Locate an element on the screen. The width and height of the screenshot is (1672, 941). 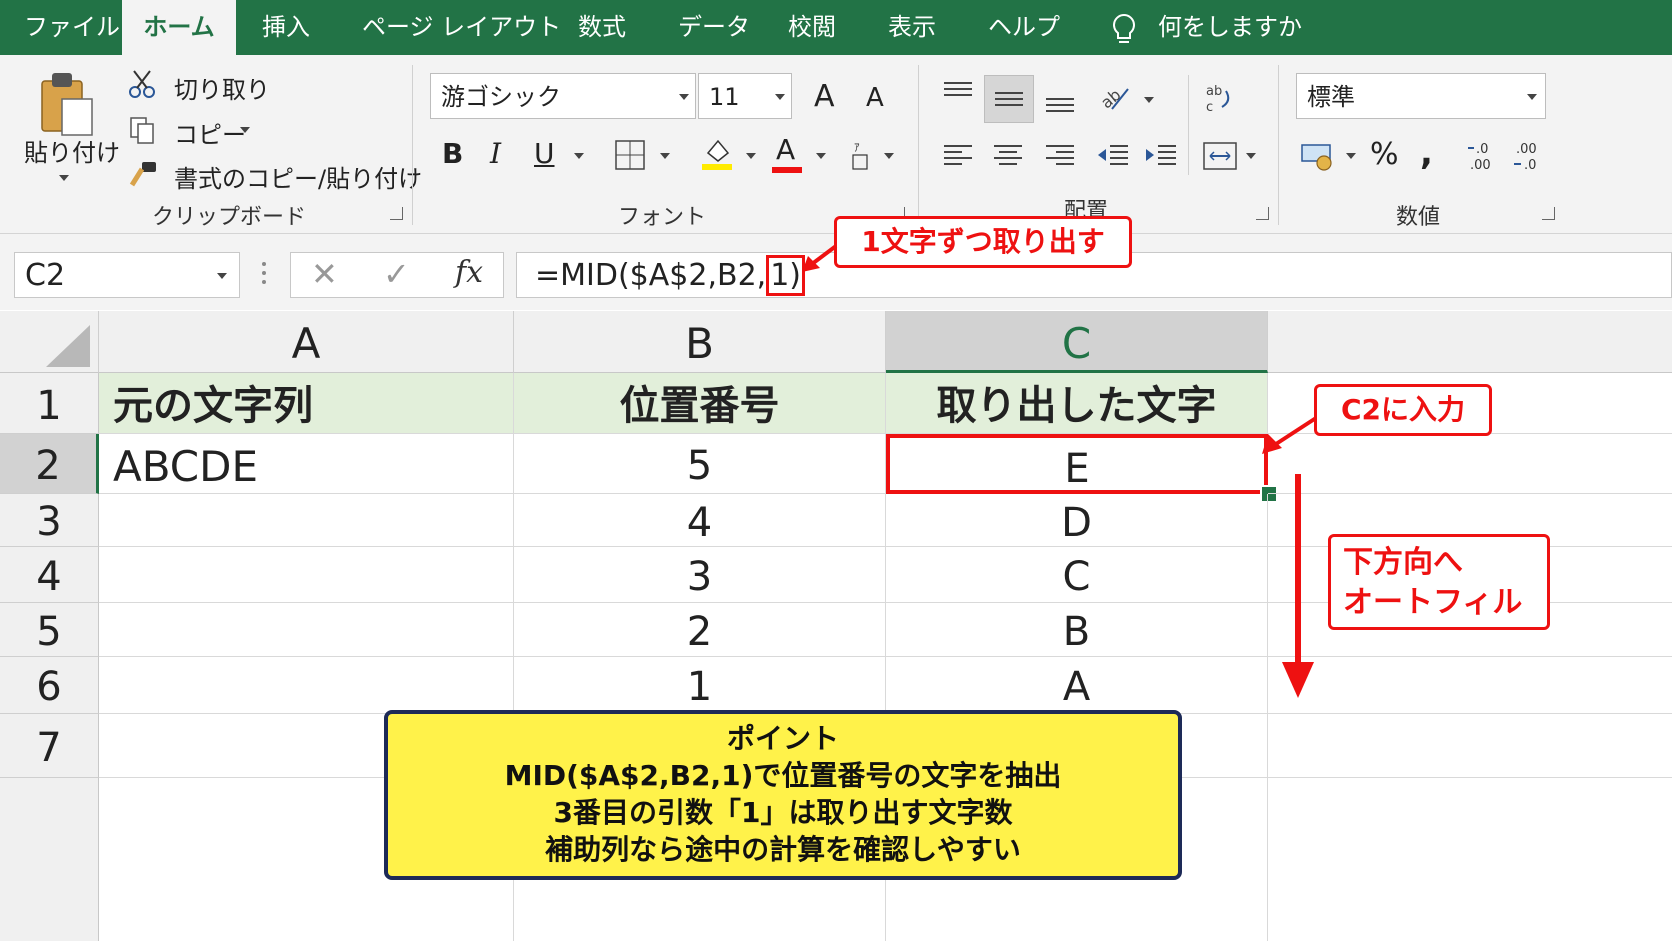
tell-me-search: 何をしますか is located at coordinates (1230, 27).